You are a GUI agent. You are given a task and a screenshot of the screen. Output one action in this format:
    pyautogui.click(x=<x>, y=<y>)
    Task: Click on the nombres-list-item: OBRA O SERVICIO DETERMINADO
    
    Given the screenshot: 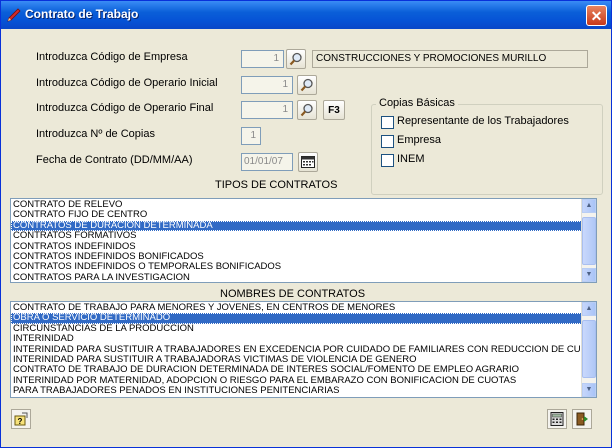 What is the action you would take?
    pyautogui.click(x=303, y=318)
    